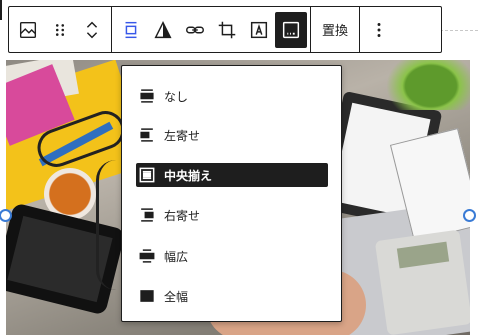 The image size is (478, 335). Describe the element at coordinates (176, 96) in the screenshot. I see `menu-item-label: なし` at that location.